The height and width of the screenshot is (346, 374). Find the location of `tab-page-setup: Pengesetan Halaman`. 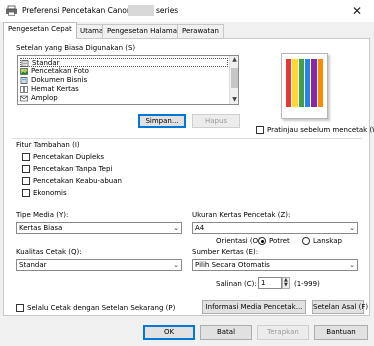

tab-page-setup: Pengesetan Halaman is located at coordinates (144, 31).